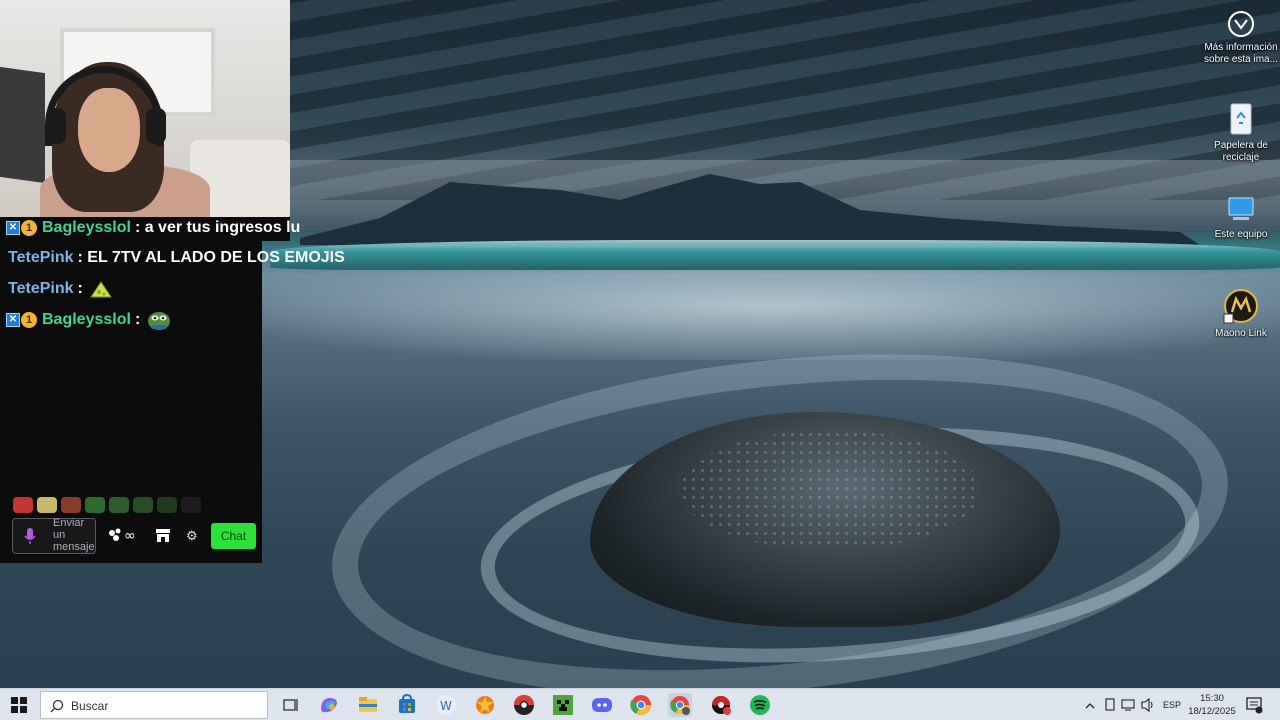  Describe the element at coordinates (217, 227) in the screenshot. I see `chat-text: : a ver tus ingresos lu` at that location.